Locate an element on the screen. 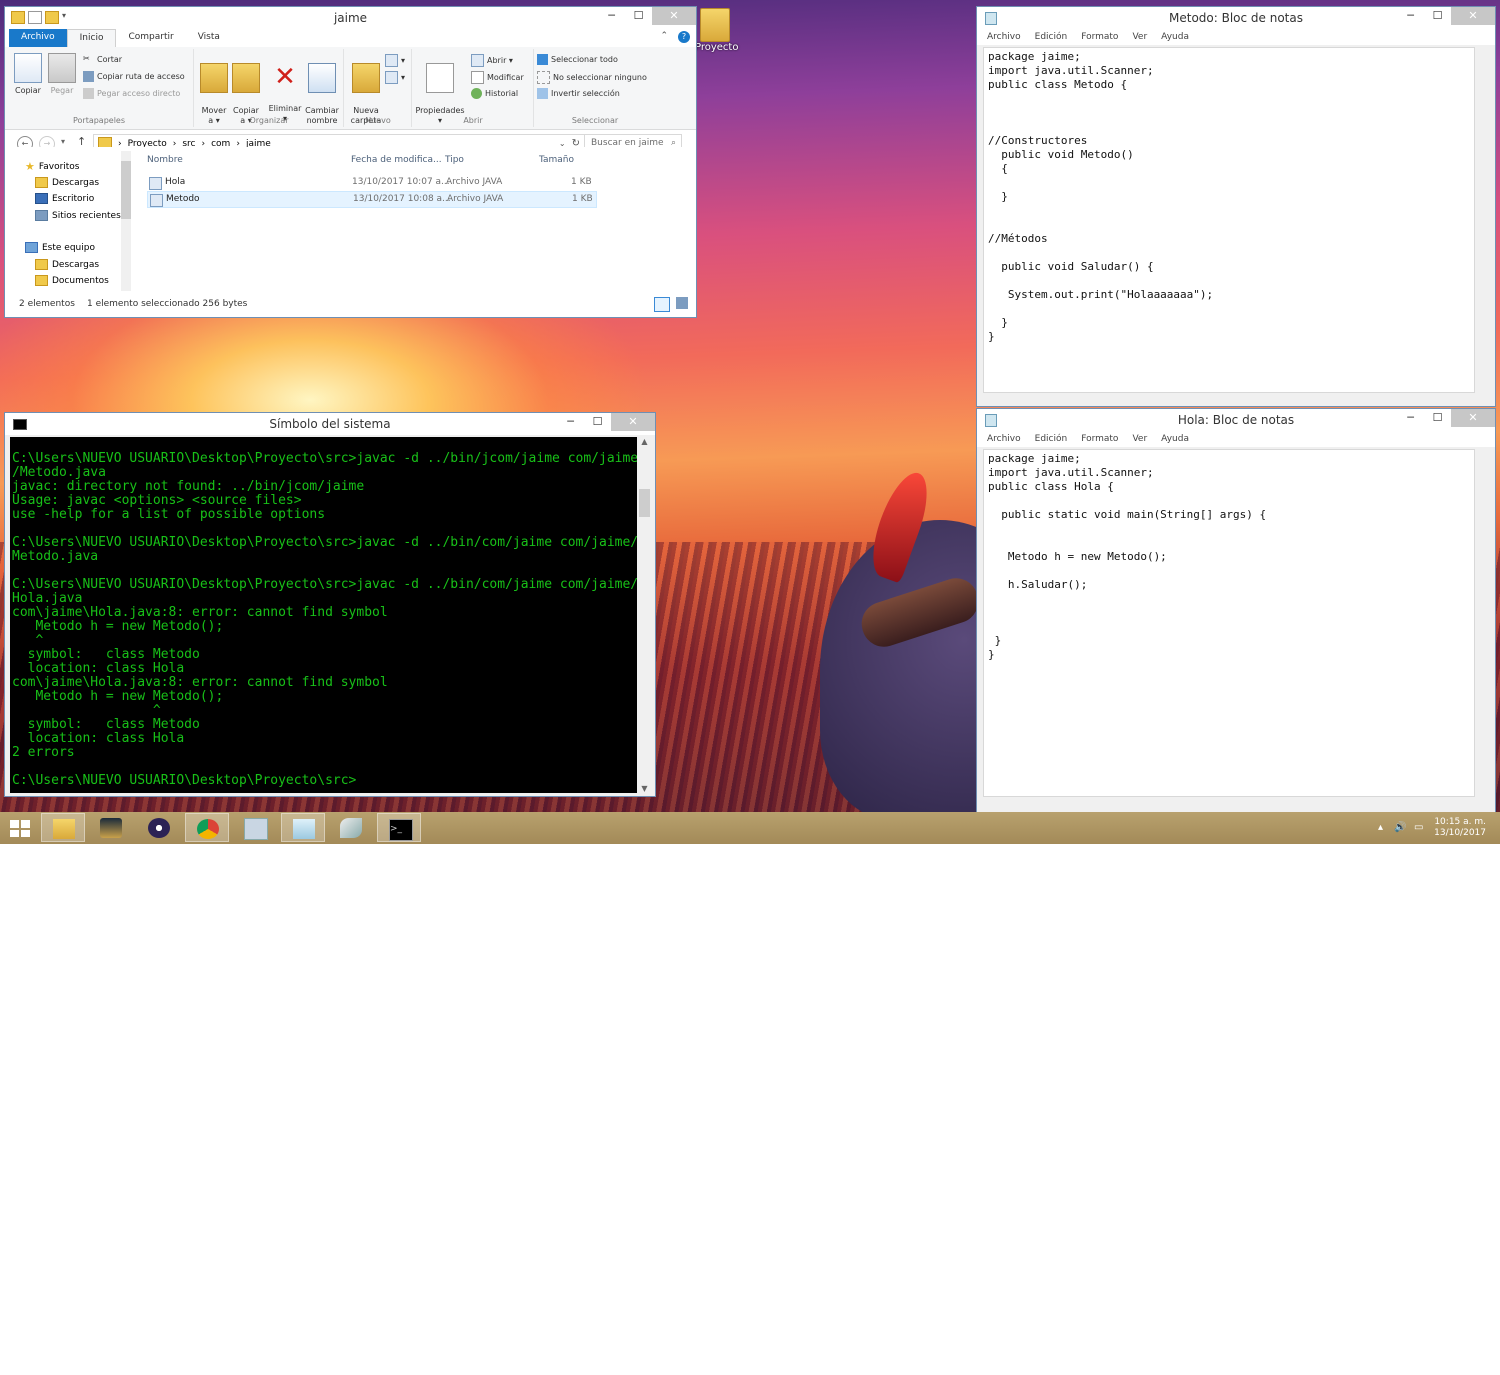 This screenshot has height=1375, width=1500. nav-favoritos: ★ Favoritos is located at coordinates (52, 166).